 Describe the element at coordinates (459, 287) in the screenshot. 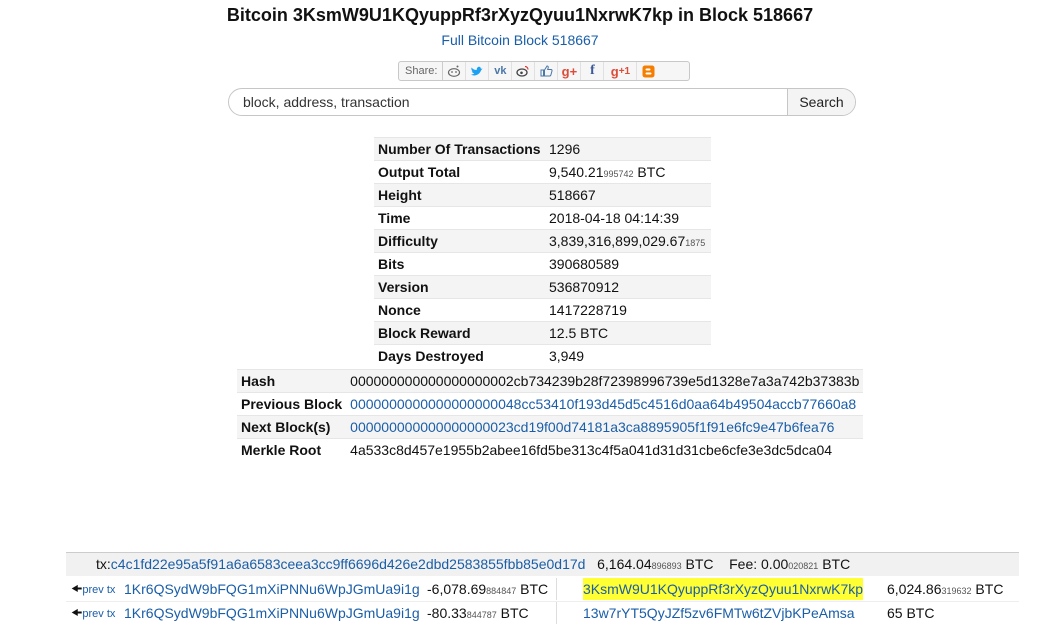

I see `info-label: Version` at that location.